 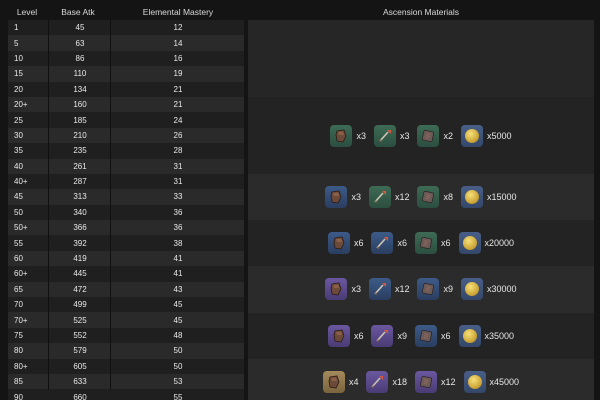 What do you see at coordinates (21, 366) in the screenshot?
I see `level-cell: 80+` at bounding box center [21, 366].